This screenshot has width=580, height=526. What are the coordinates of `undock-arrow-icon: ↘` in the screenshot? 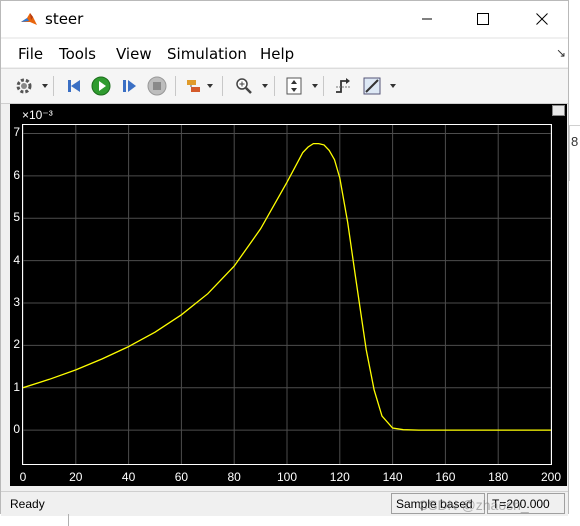 It's located at (561, 53).